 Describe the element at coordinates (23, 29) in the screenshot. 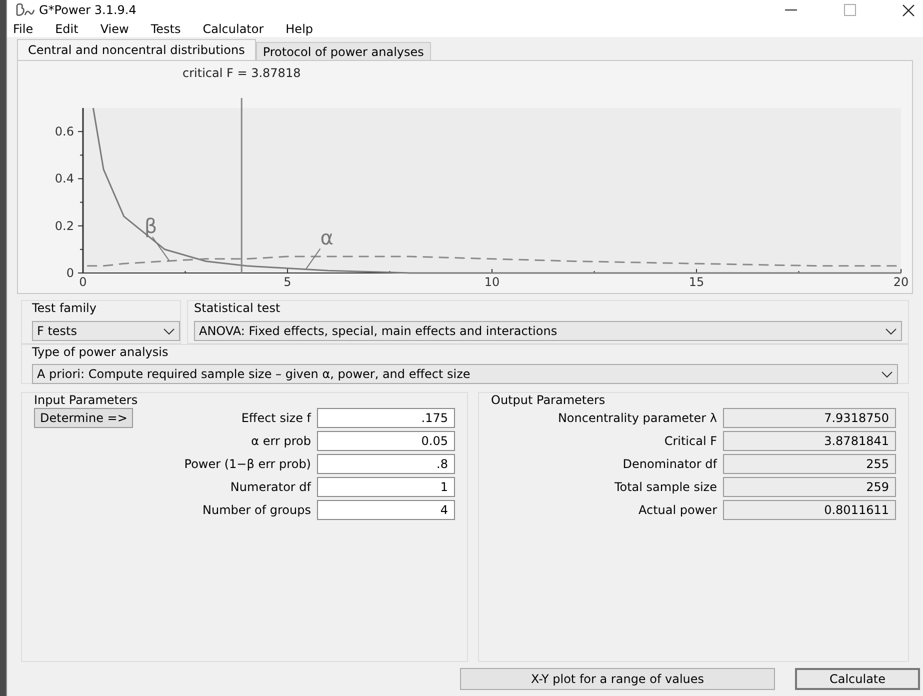

I see `menu-item: File` at that location.